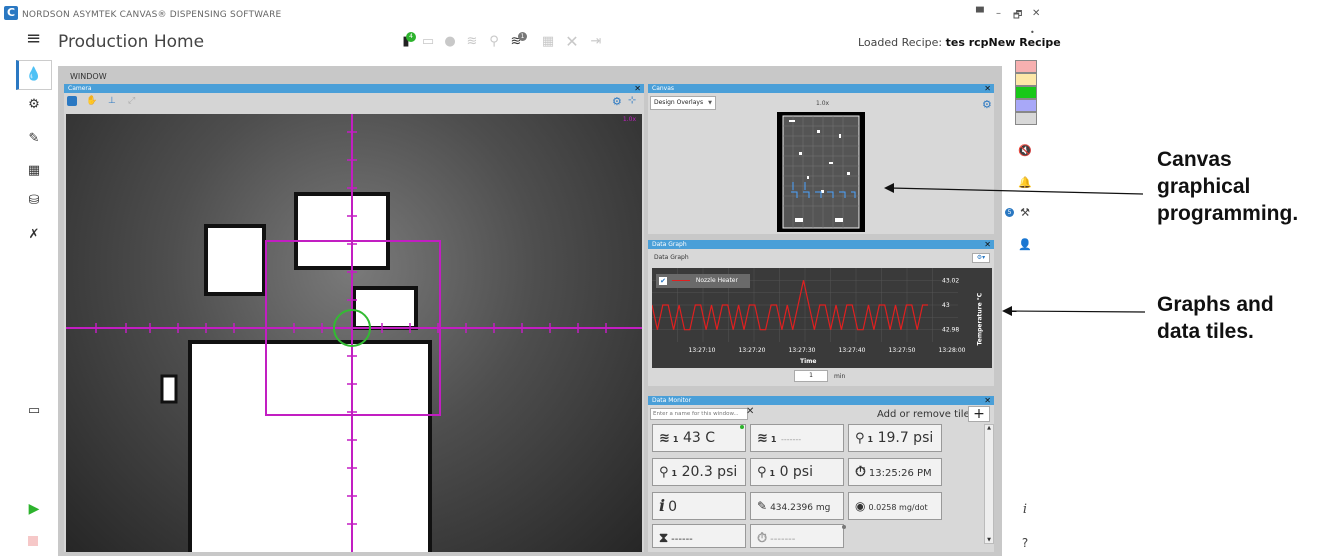 The image size is (1323, 556). What do you see at coordinates (1015, 249) in the screenshot?
I see `callout-arrows` at bounding box center [1015, 249].